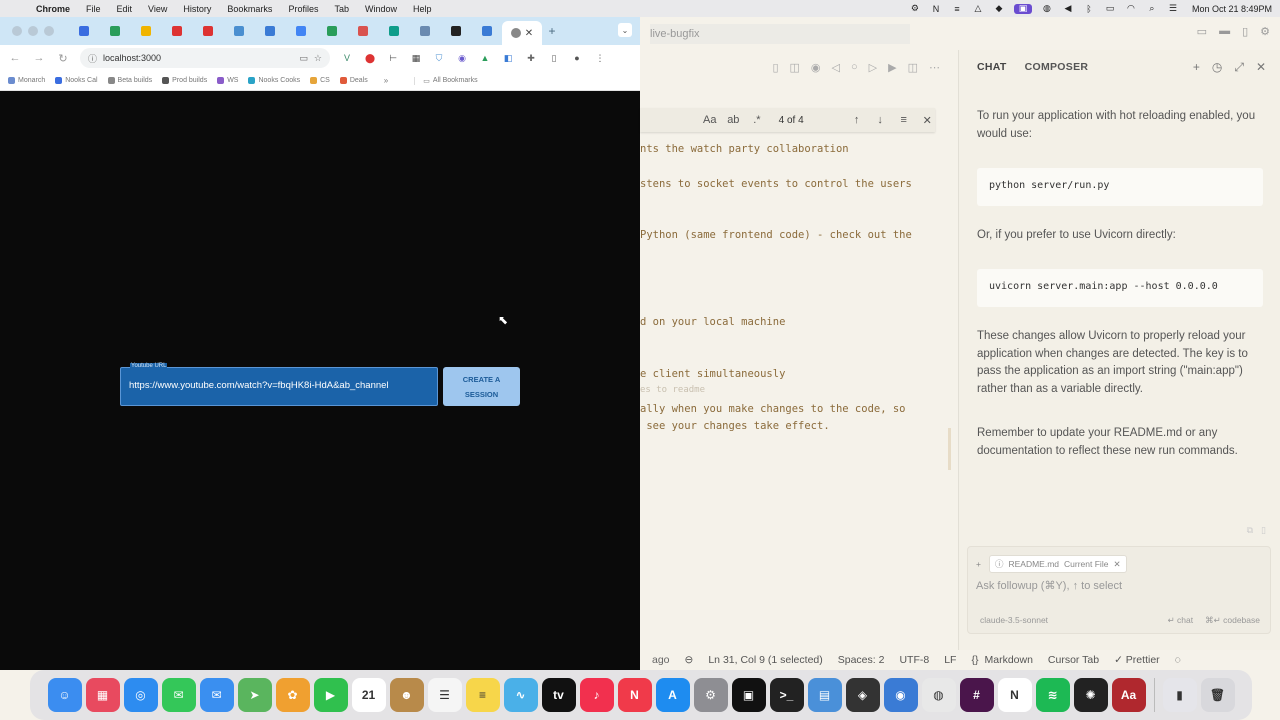 The image size is (1280, 720). I want to click on more-actions-icon: ⋯, so click(934, 67).